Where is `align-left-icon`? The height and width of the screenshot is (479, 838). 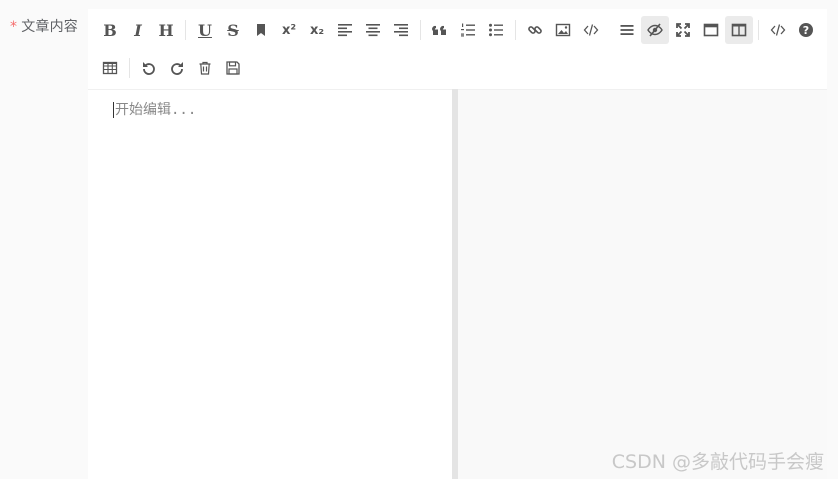
align-left-icon is located at coordinates (345, 30).